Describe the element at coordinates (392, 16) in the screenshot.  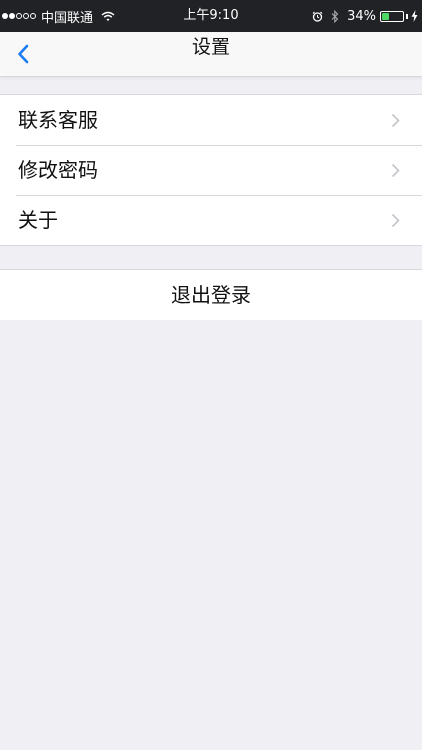
I see `battery-icon` at that location.